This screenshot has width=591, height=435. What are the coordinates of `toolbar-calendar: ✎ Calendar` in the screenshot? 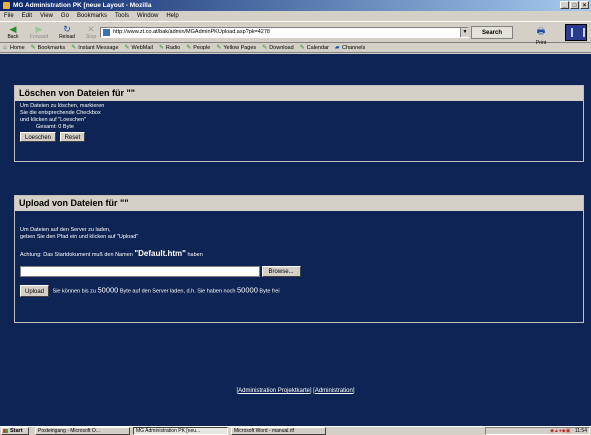 It's located at (314, 47).